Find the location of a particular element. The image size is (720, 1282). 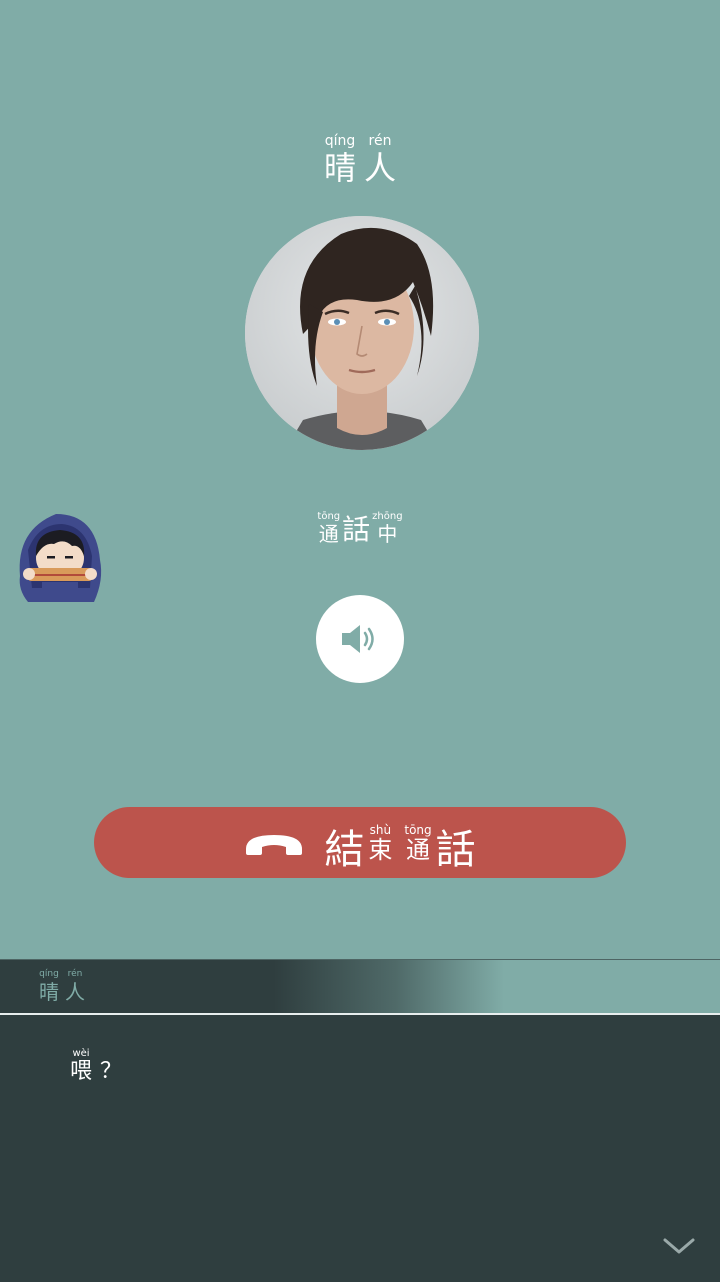

call-status: tōng 通 話 zhōng 中 is located at coordinates (360, 525).